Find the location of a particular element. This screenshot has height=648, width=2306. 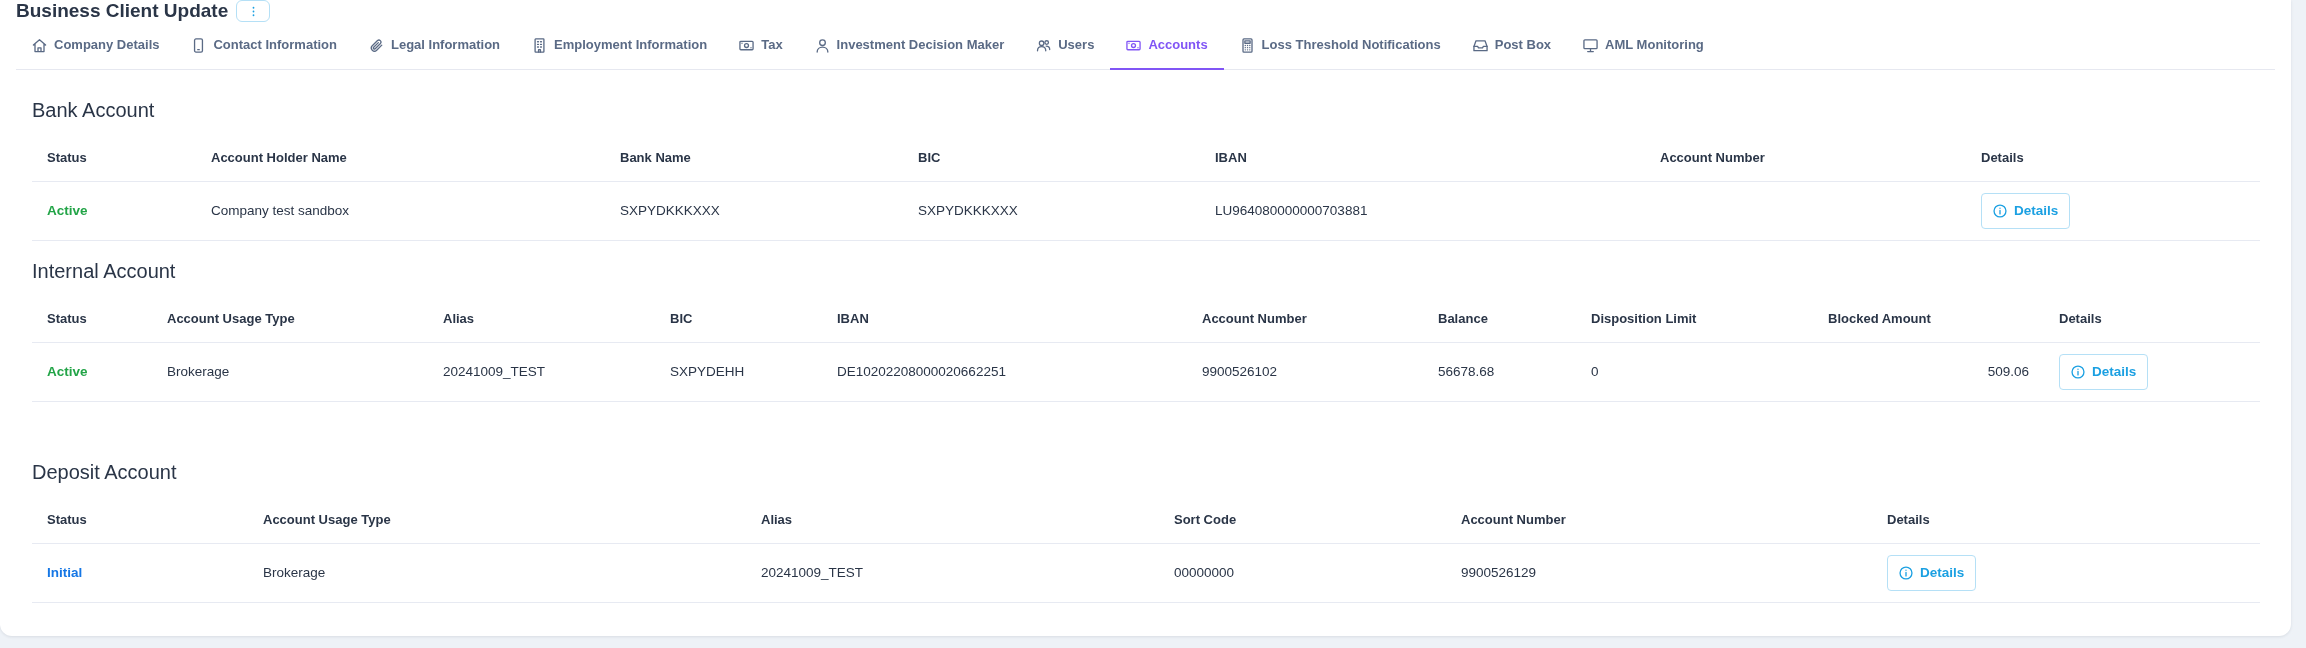

table-cell: LU964080000000703881 is located at coordinates (1422, 211).